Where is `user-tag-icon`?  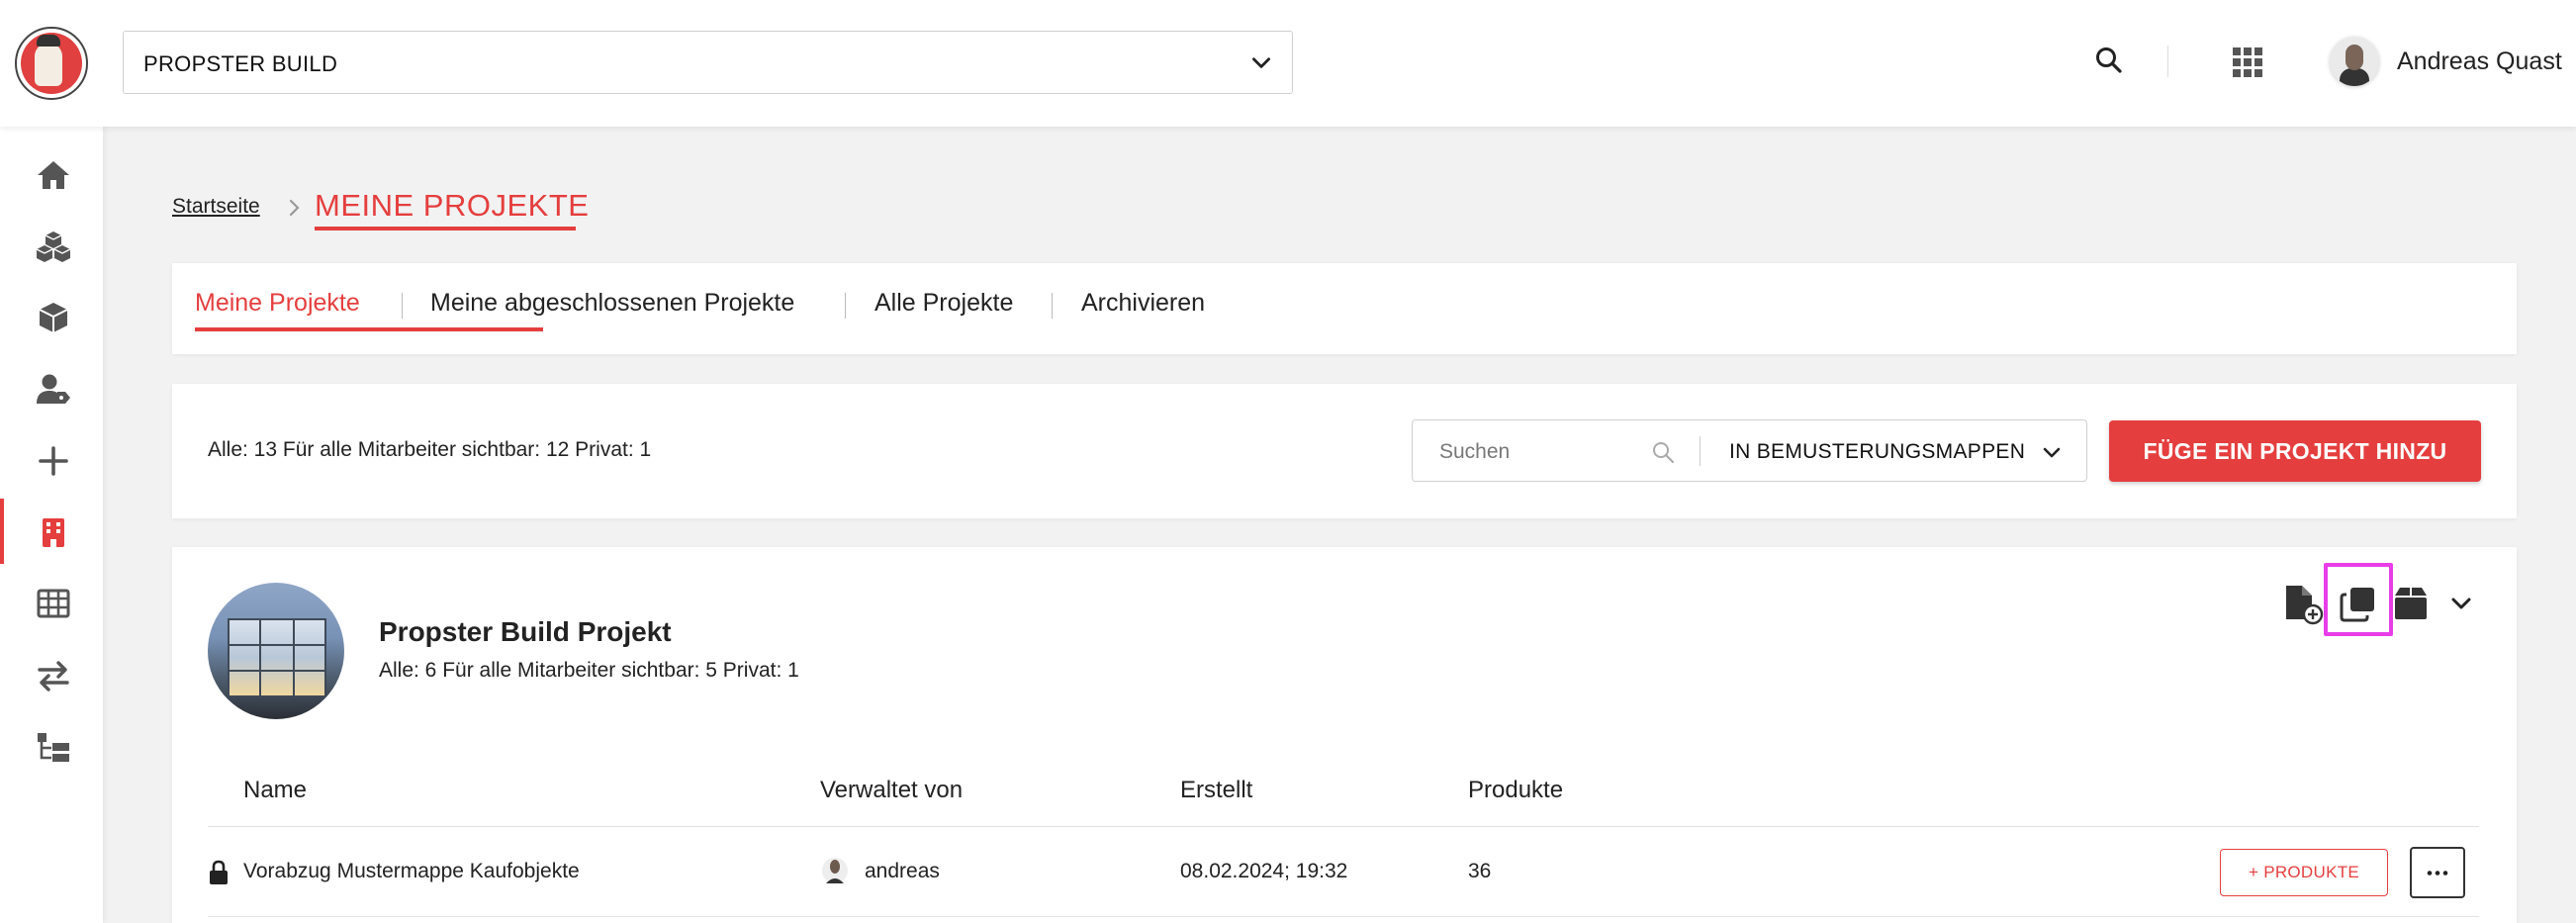
user-tag-icon is located at coordinates (53, 389).